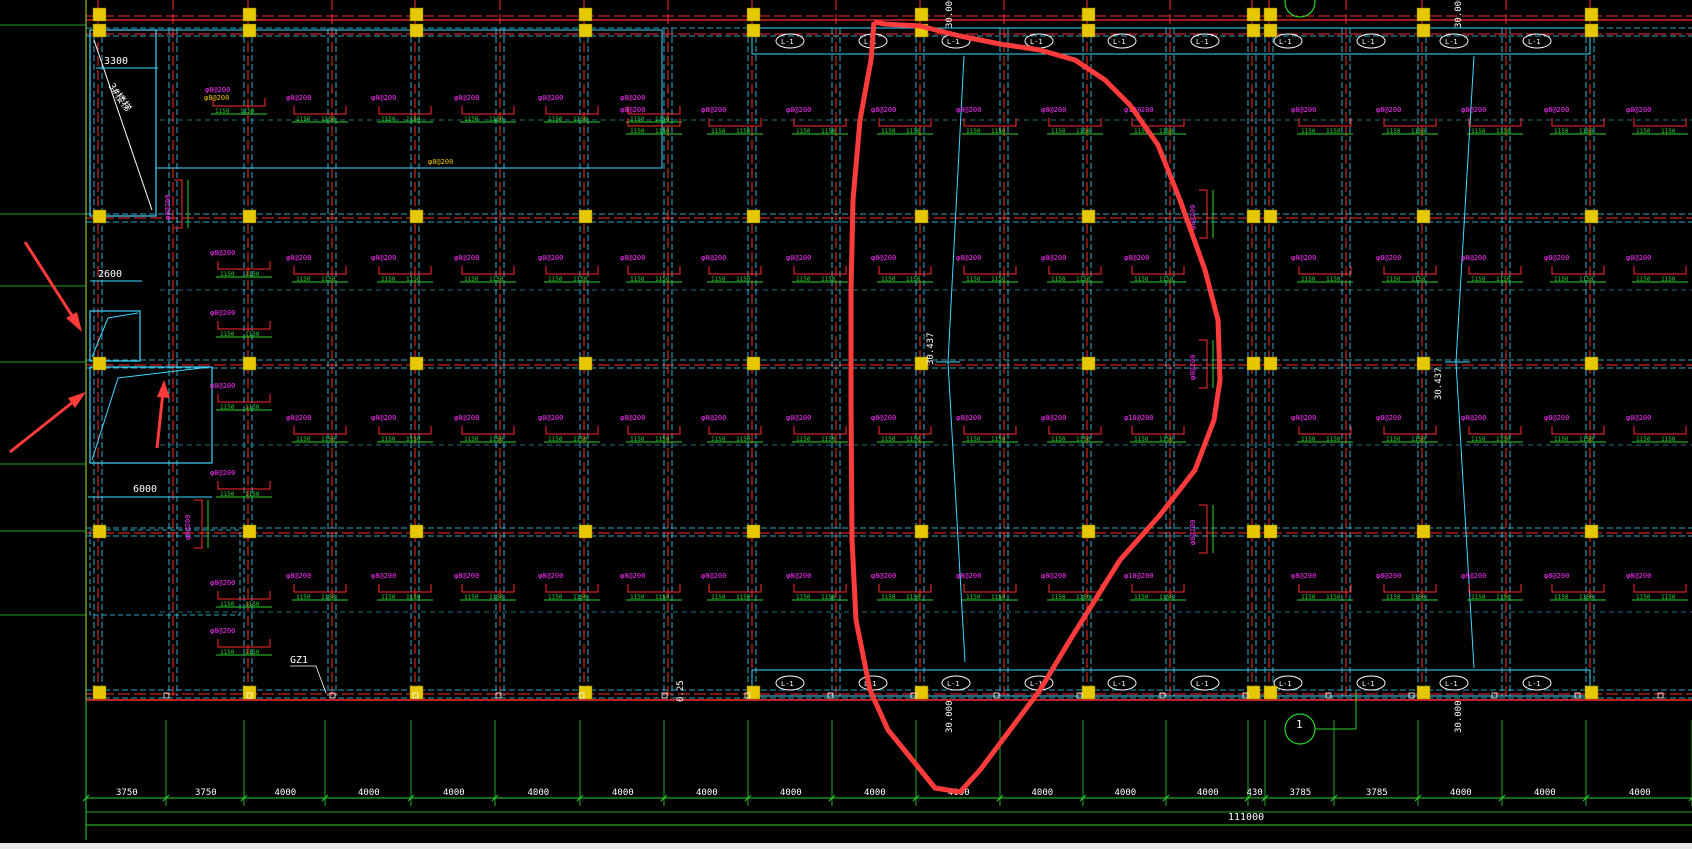 The image size is (1692, 849). I want to click on dim-value: 3785, so click(1377, 793).